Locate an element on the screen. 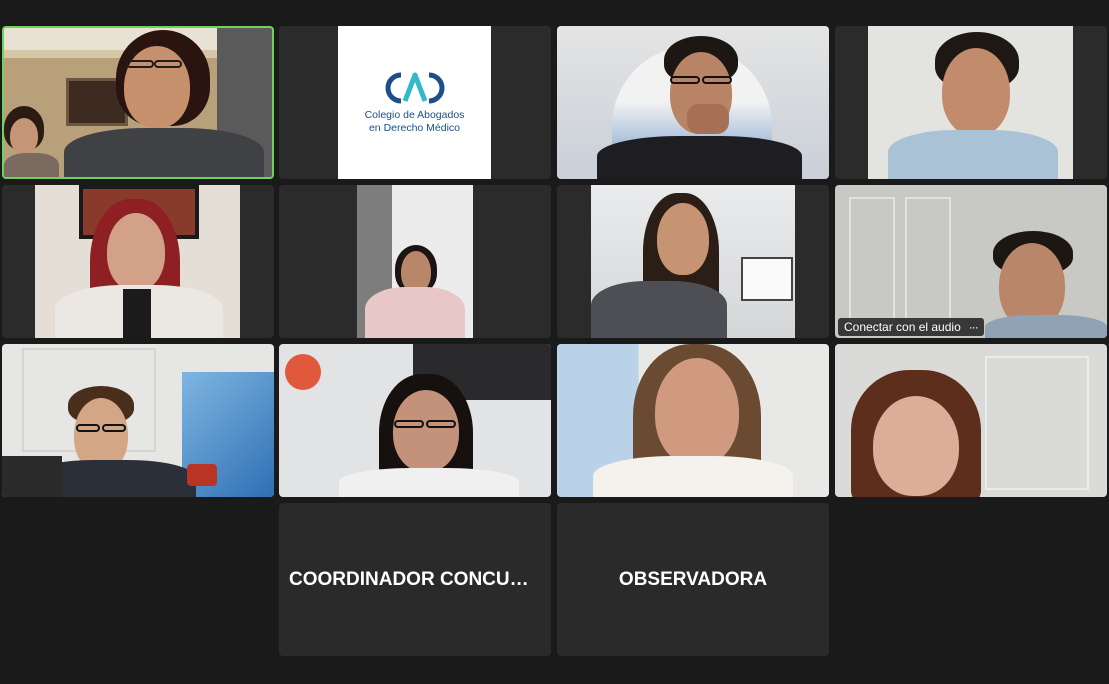  participant-tile-8: Conectar con el audio ··· is located at coordinates (971, 261).